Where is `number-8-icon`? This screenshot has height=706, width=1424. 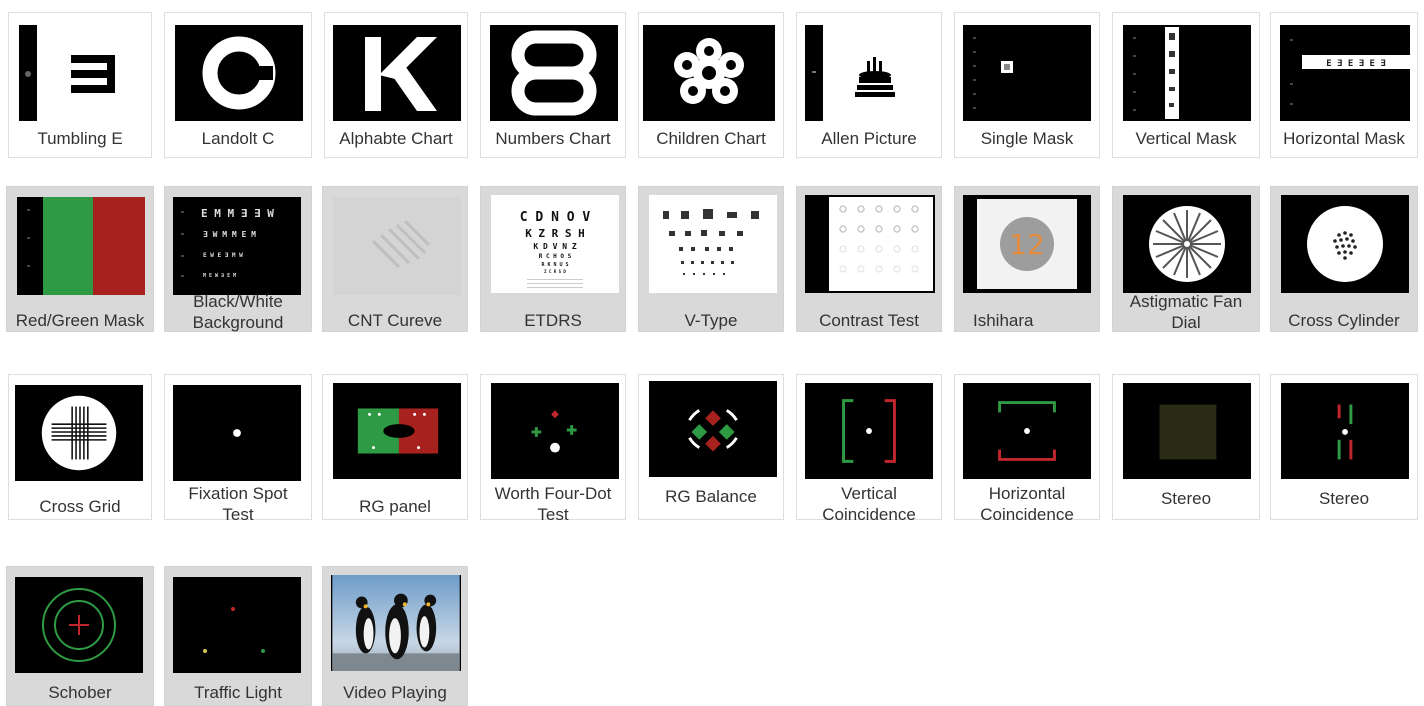
number-8-icon is located at coordinates (554, 73).